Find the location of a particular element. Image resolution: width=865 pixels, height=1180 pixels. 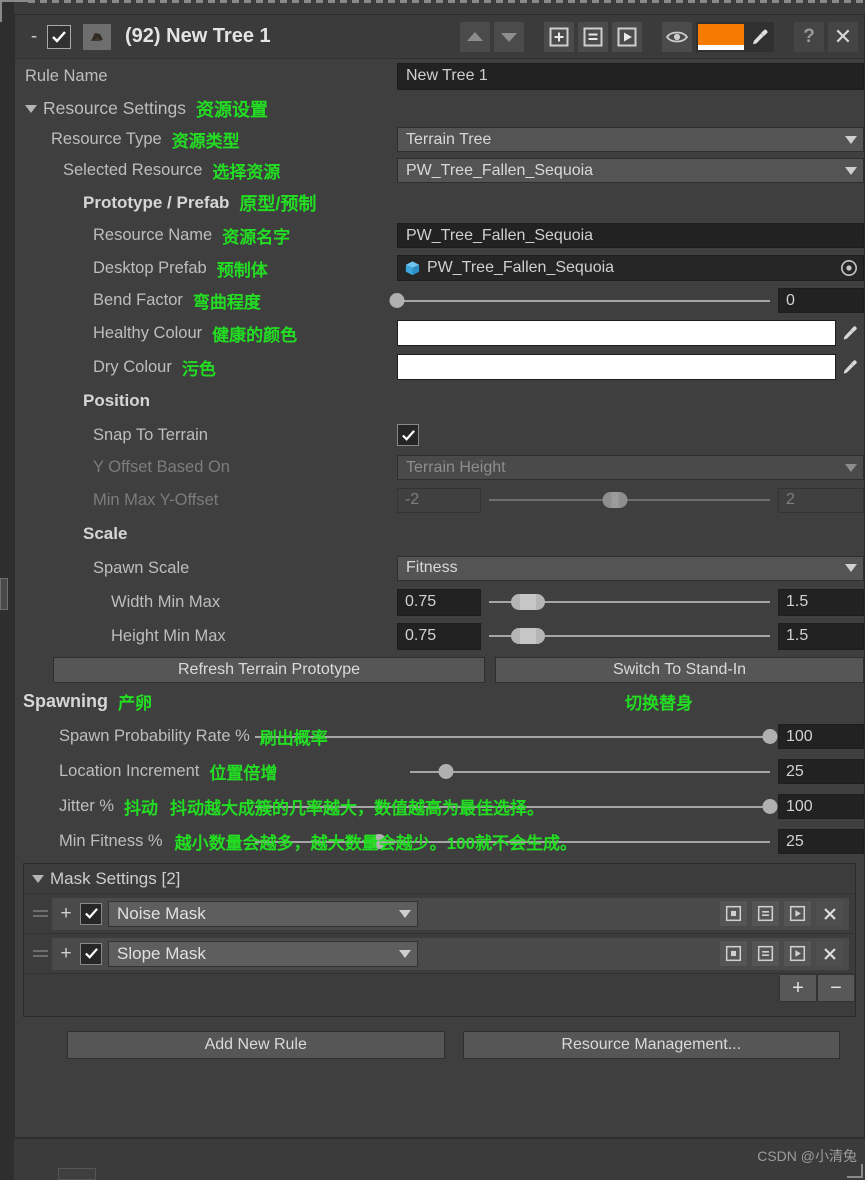

width-min-max-label: Width Min Max is located at coordinates (166, 601).